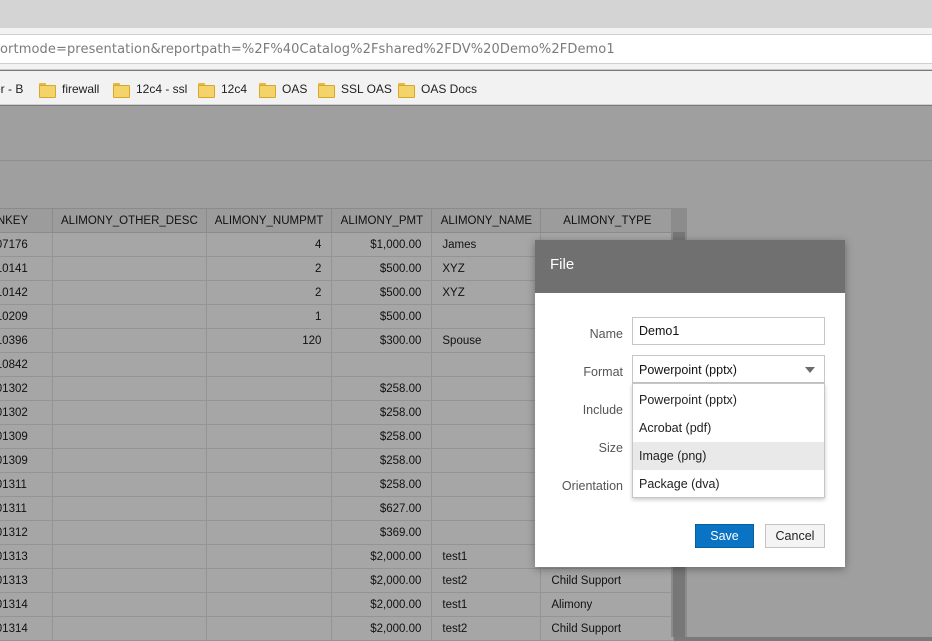 The image size is (932, 641). What do you see at coordinates (283, 89) in the screenshot?
I see `bookmark-item-oas: OAS` at bounding box center [283, 89].